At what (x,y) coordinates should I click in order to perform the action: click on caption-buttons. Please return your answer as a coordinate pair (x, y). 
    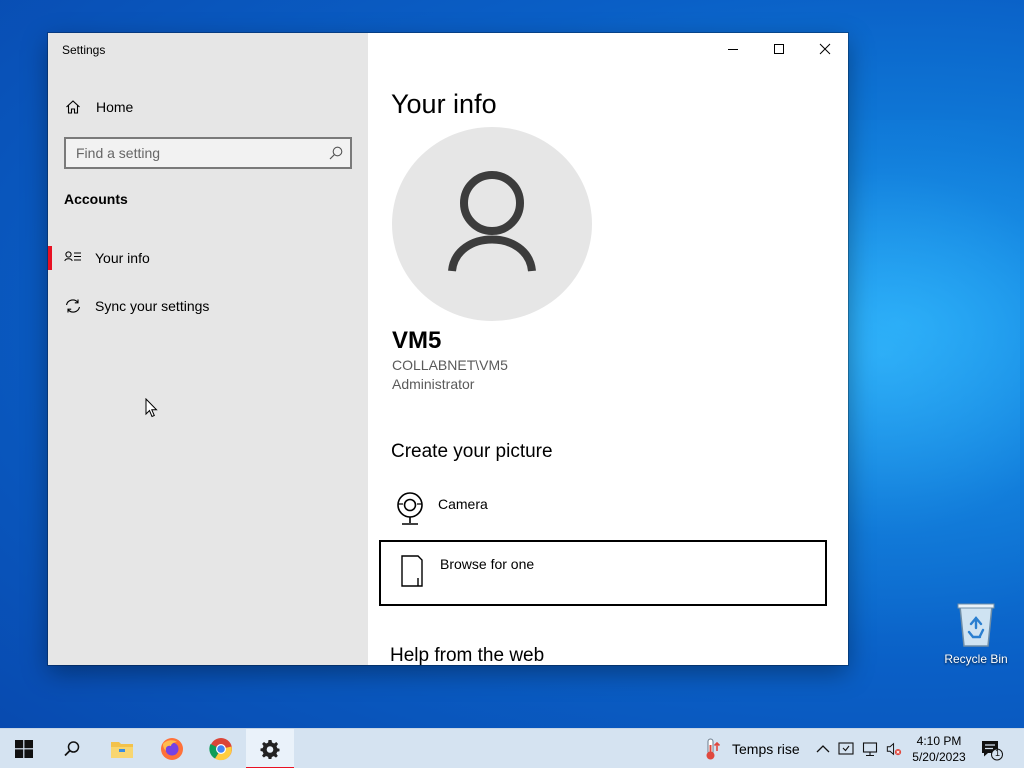
    Looking at the image, I should click on (779, 49).